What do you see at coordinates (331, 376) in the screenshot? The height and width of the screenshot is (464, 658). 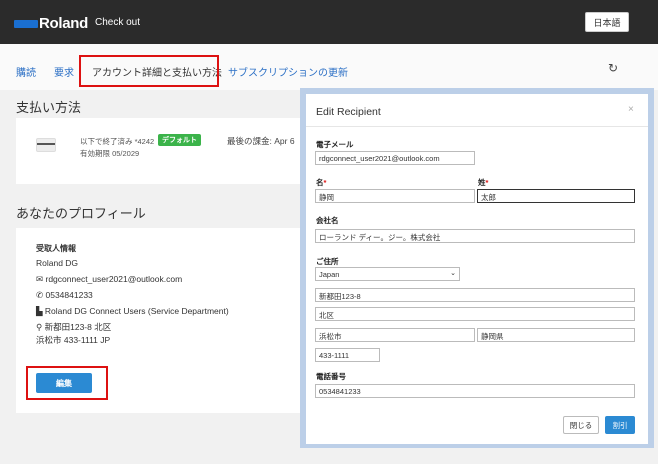 I see `phone-label: 電話番号` at bounding box center [331, 376].